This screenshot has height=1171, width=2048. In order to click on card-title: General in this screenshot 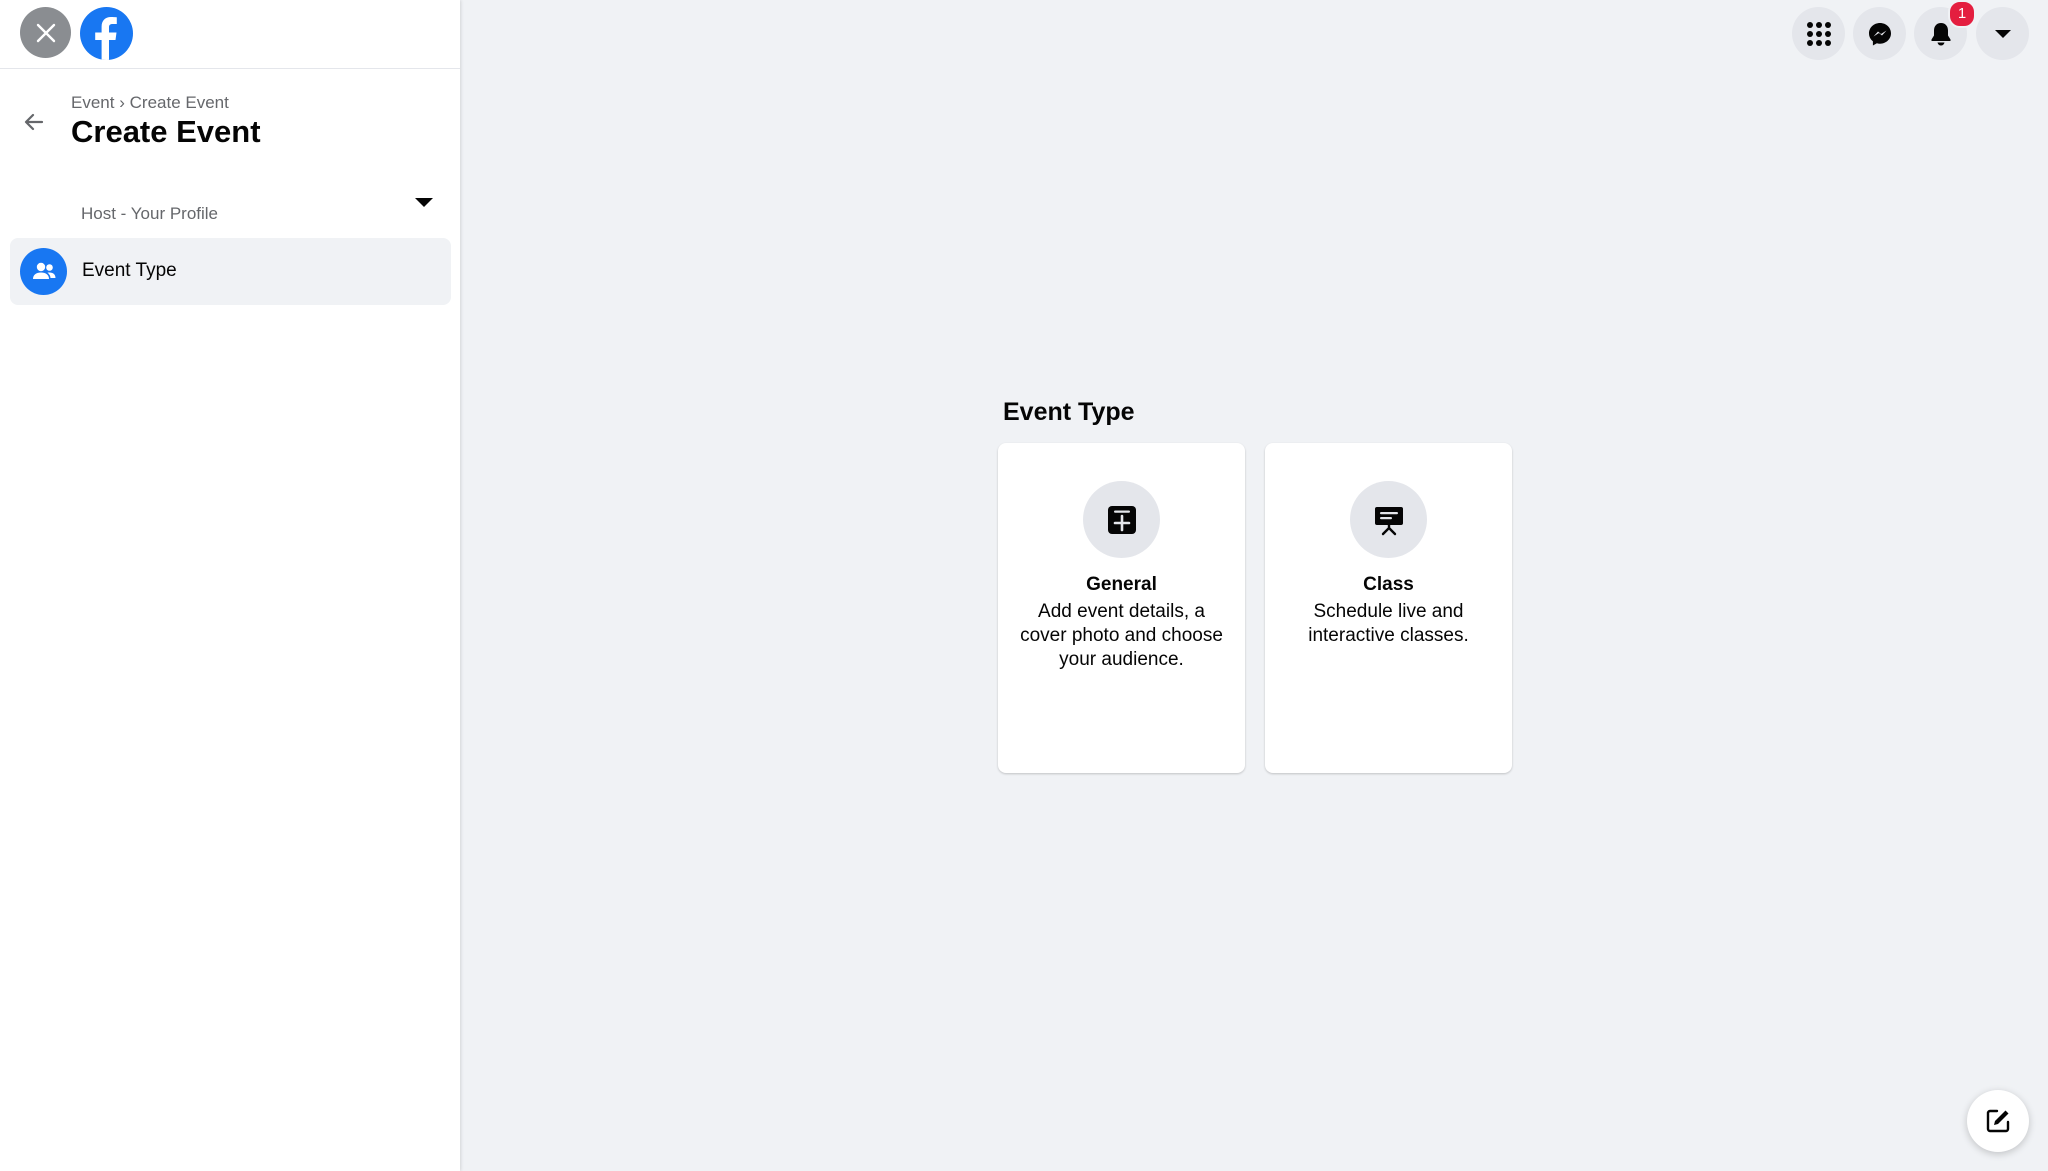, I will do `click(1121, 584)`.